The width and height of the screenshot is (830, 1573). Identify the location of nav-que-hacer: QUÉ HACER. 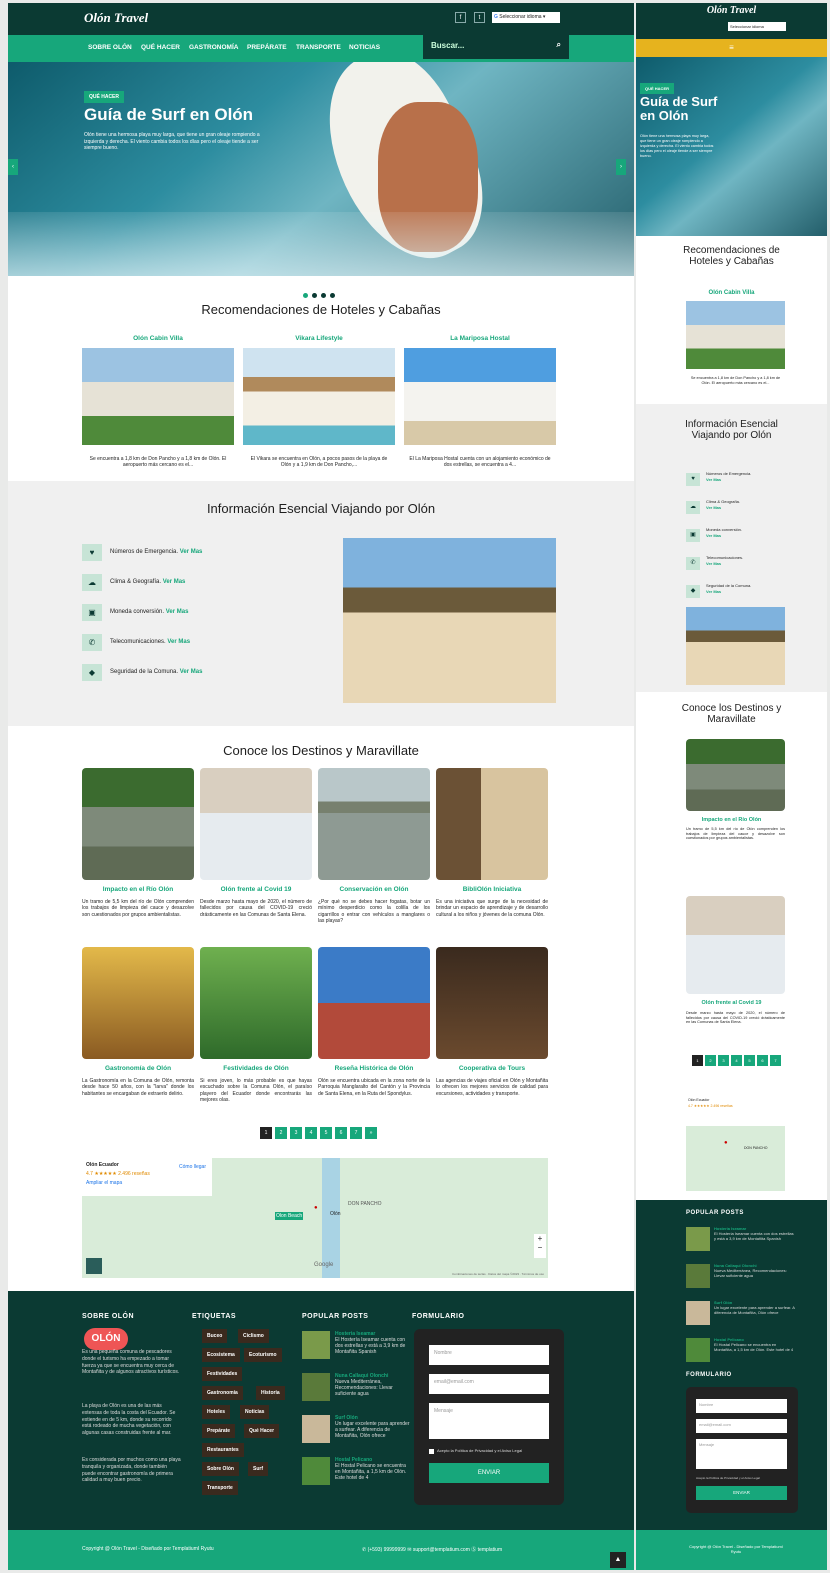
(160, 47).